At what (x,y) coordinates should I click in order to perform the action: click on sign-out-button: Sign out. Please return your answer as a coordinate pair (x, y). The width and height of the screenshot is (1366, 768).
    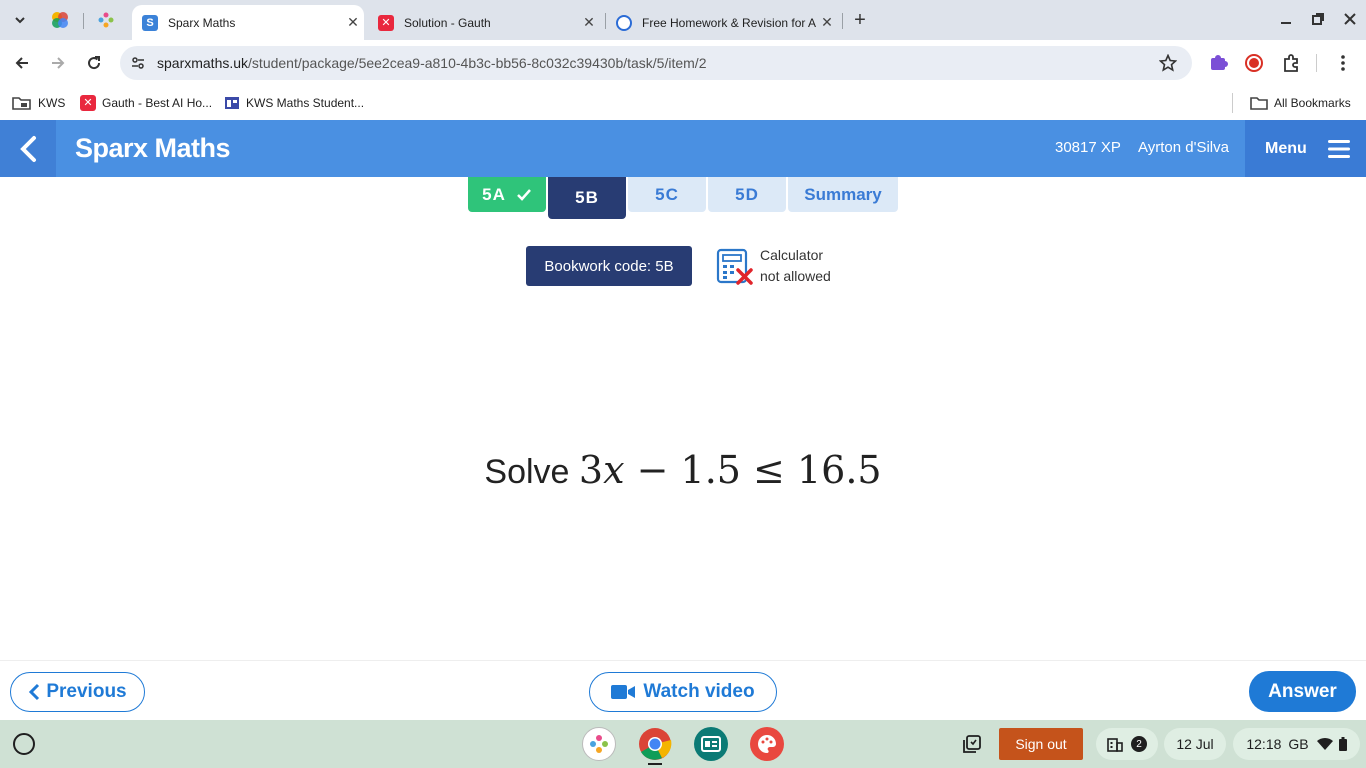
    Looking at the image, I should click on (1041, 744).